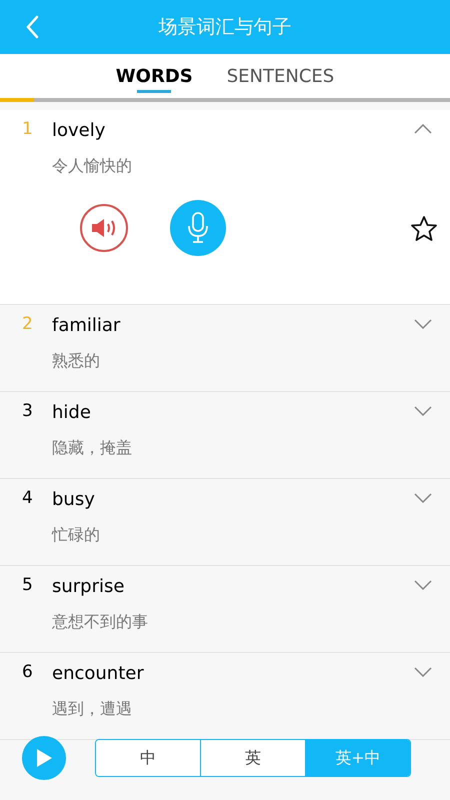 Image resolution: width=450 pixels, height=800 pixels. Describe the element at coordinates (76, 535) in the screenshot. I see `word-meaning: 忙碌的` at that location.